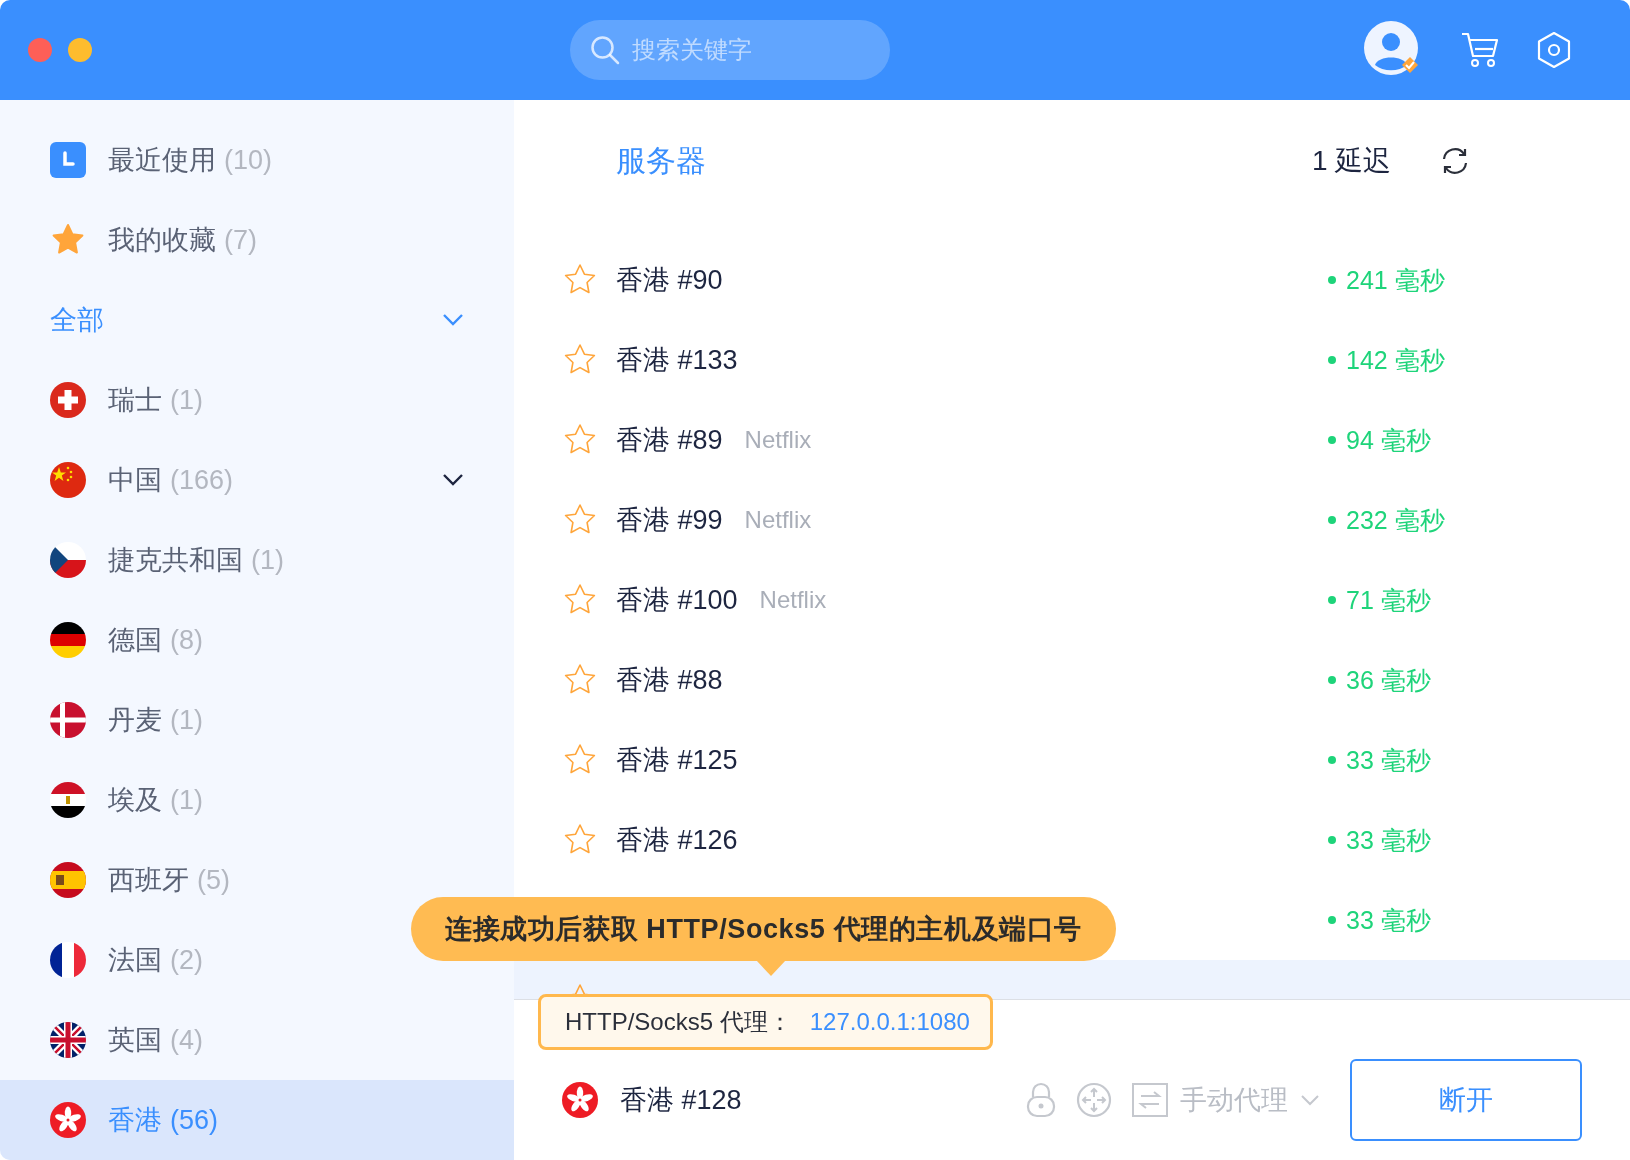 This screenshot has height=1160, width=1630. What do you see at coordinates (135, 1120) in the screenshot?
I see `sidebar-label: 香港` at bounding box center [135, 1120].